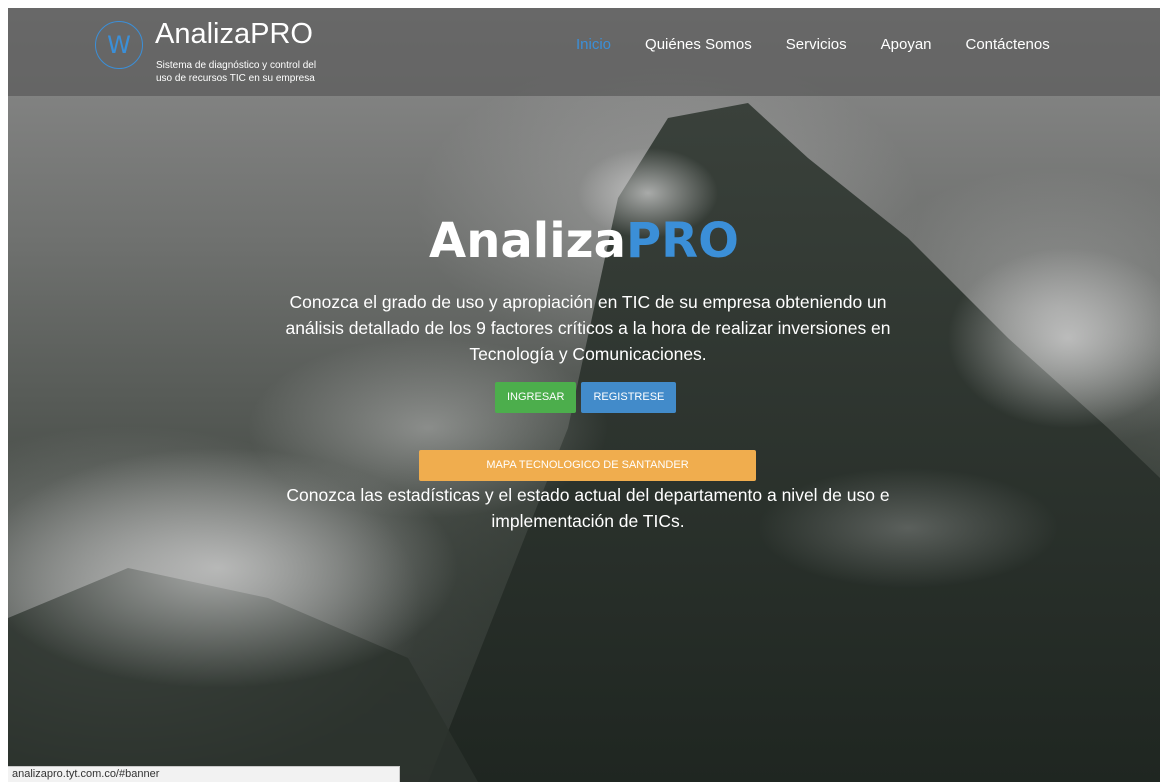  Describe the element at coordinates (236, 65) in the screenshot. I see `tagline-line-1: Sistema de diagnóstico y control del` at that location.